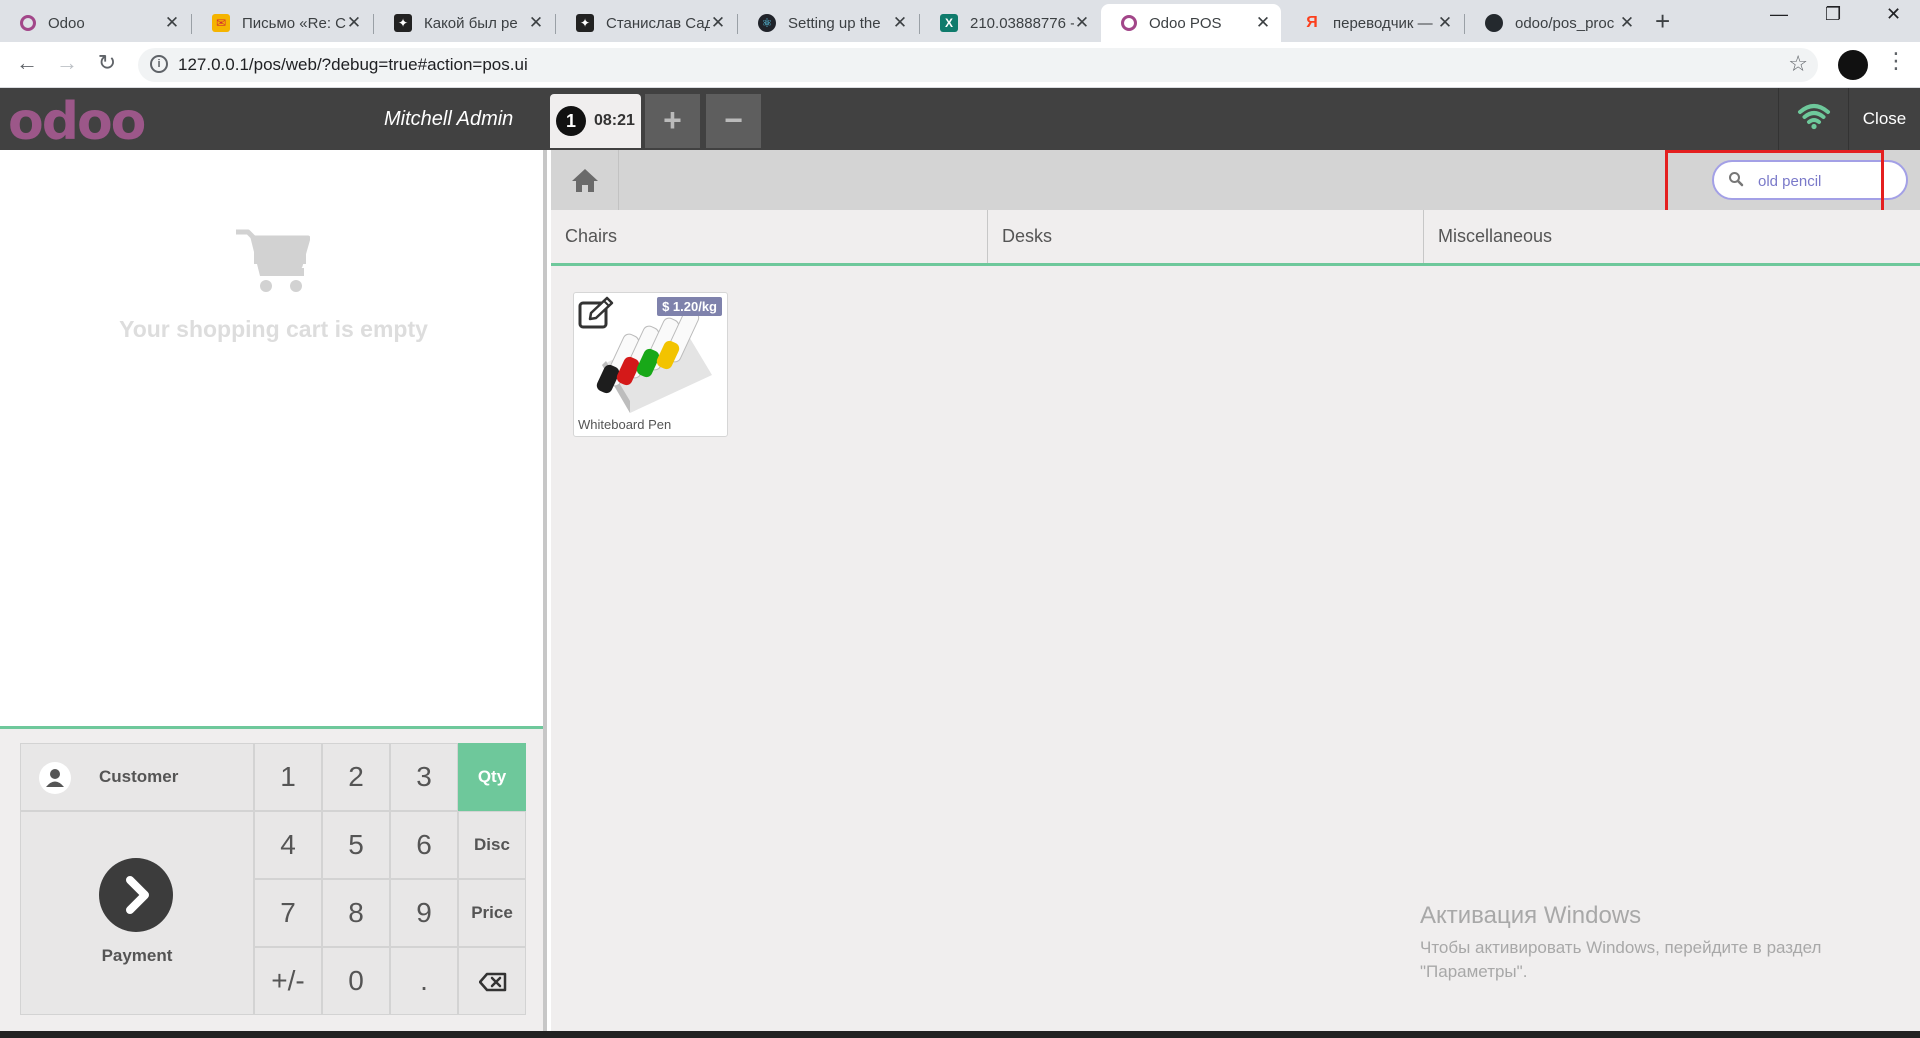 This screenshot has height=1038, width=1920. What do you see at coordinates (492, 845) in the screenshot?
I see `mode-disc-button: Disc` at bounding box center [492, 845].